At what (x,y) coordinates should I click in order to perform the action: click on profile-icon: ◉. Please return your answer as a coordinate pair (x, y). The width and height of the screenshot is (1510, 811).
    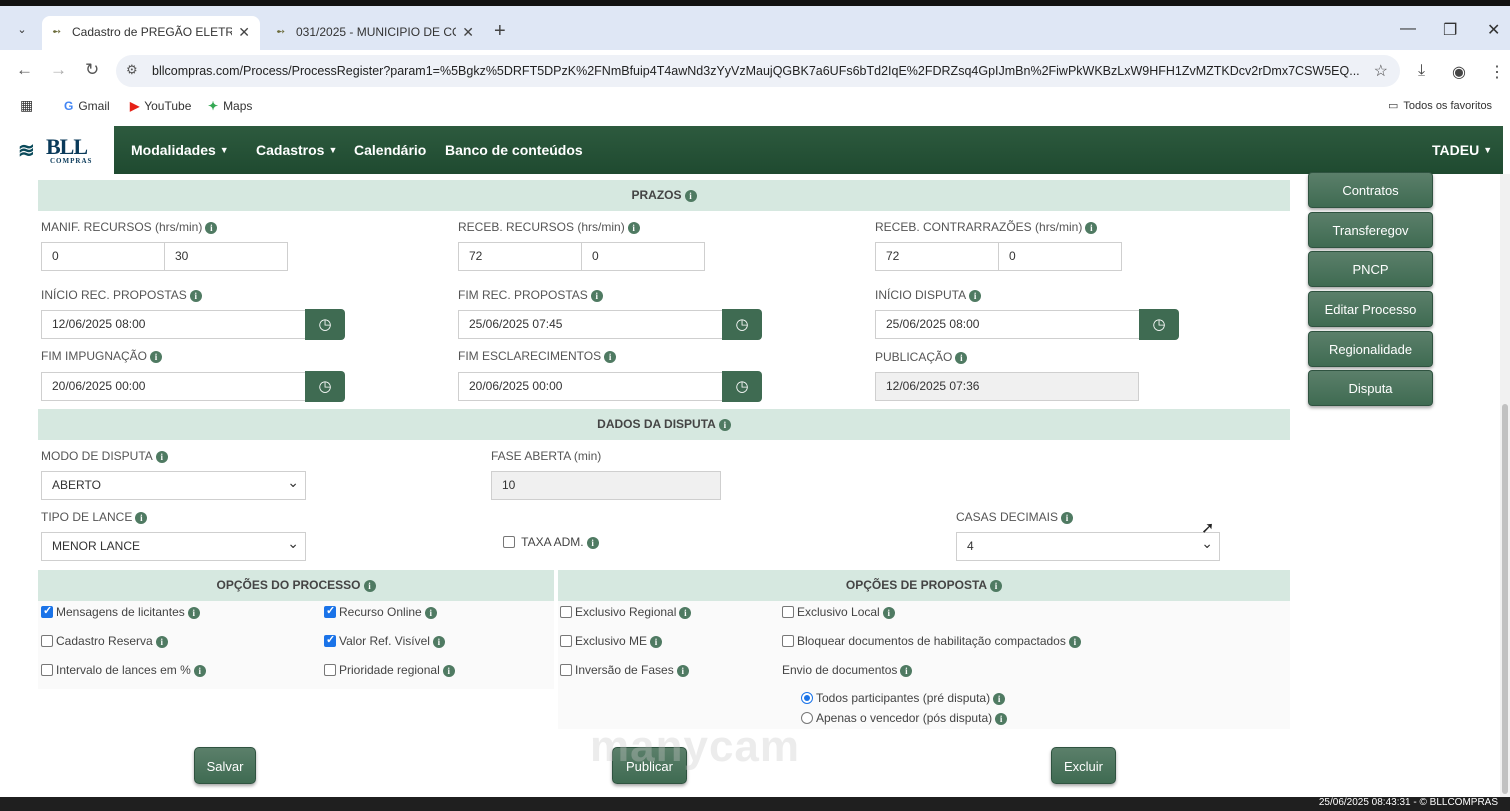
    Looking at the image, I should click on (1459, 72).